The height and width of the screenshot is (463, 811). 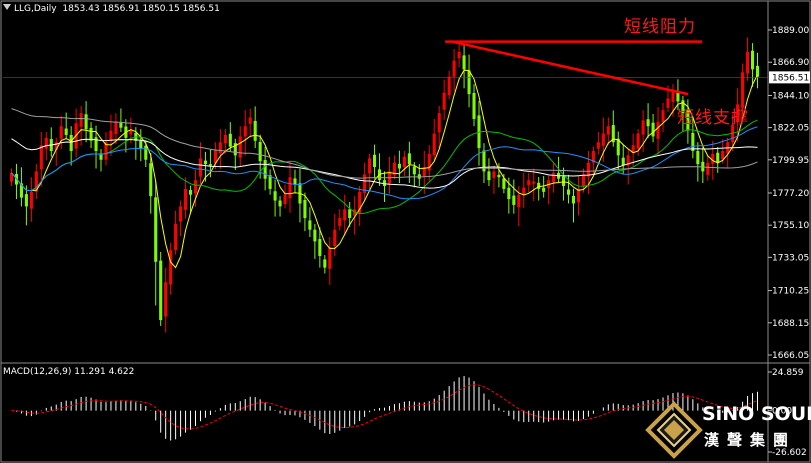 I want to click on sino-sound-logo: SiNO SOUND 漢聲集團, so click(x=727, y=430).